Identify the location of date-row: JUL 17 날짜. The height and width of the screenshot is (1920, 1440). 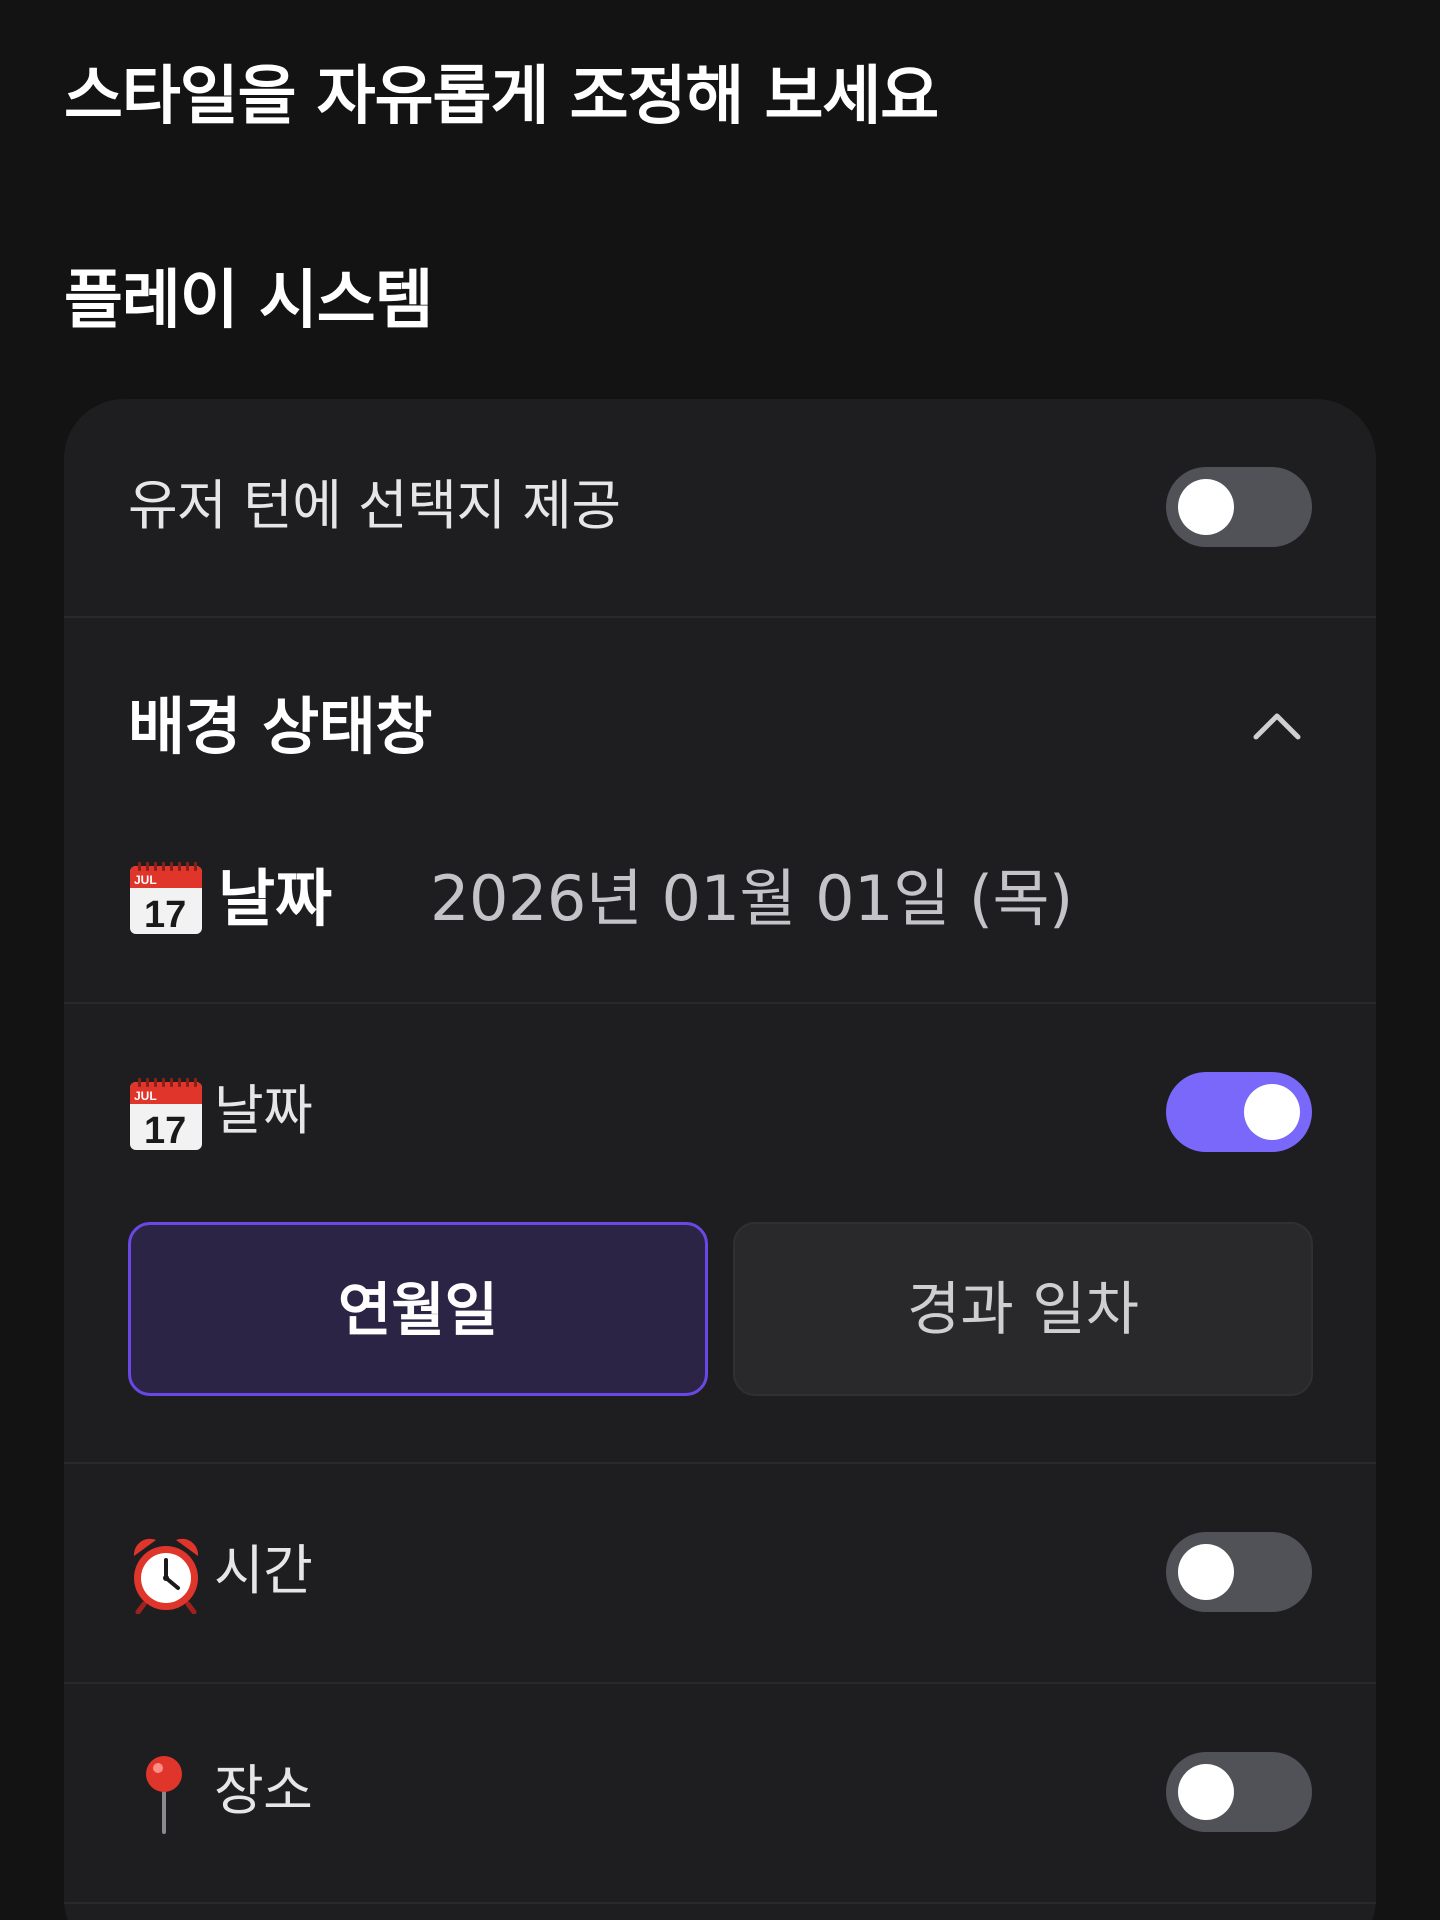
(720, 1094).